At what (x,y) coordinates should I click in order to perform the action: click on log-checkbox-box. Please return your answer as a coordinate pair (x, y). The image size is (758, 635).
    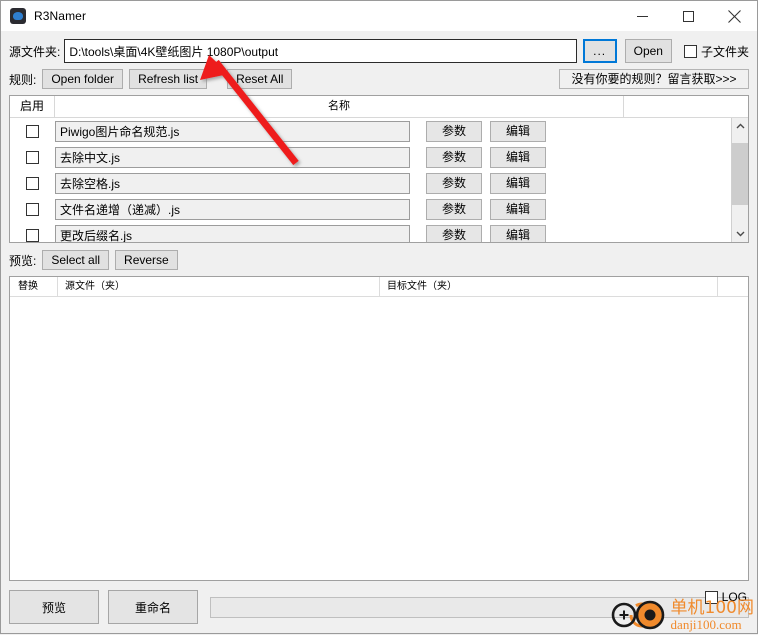
    Looking at the image, I should click on (711, 597).